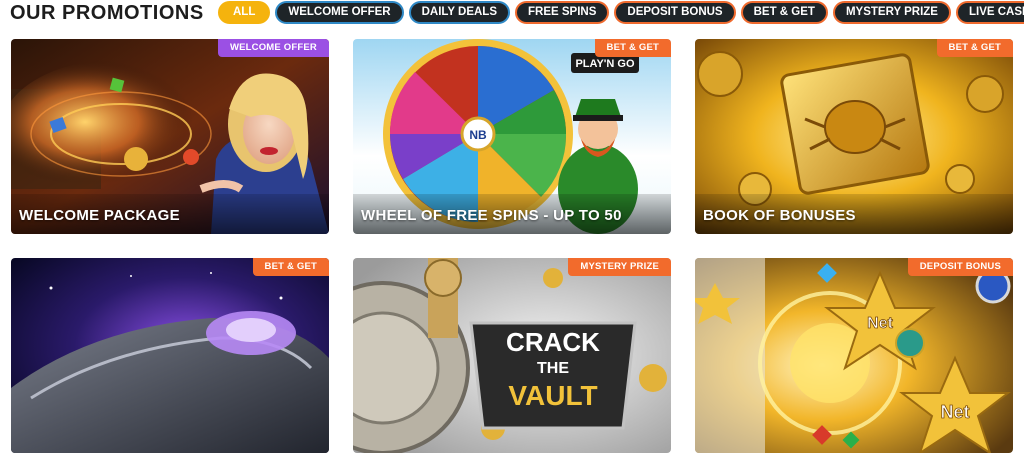 The image size is (1024, 453). Describe the element at coordinates (553, 368) in the screenshot. I see `the-text: THE` at that location.